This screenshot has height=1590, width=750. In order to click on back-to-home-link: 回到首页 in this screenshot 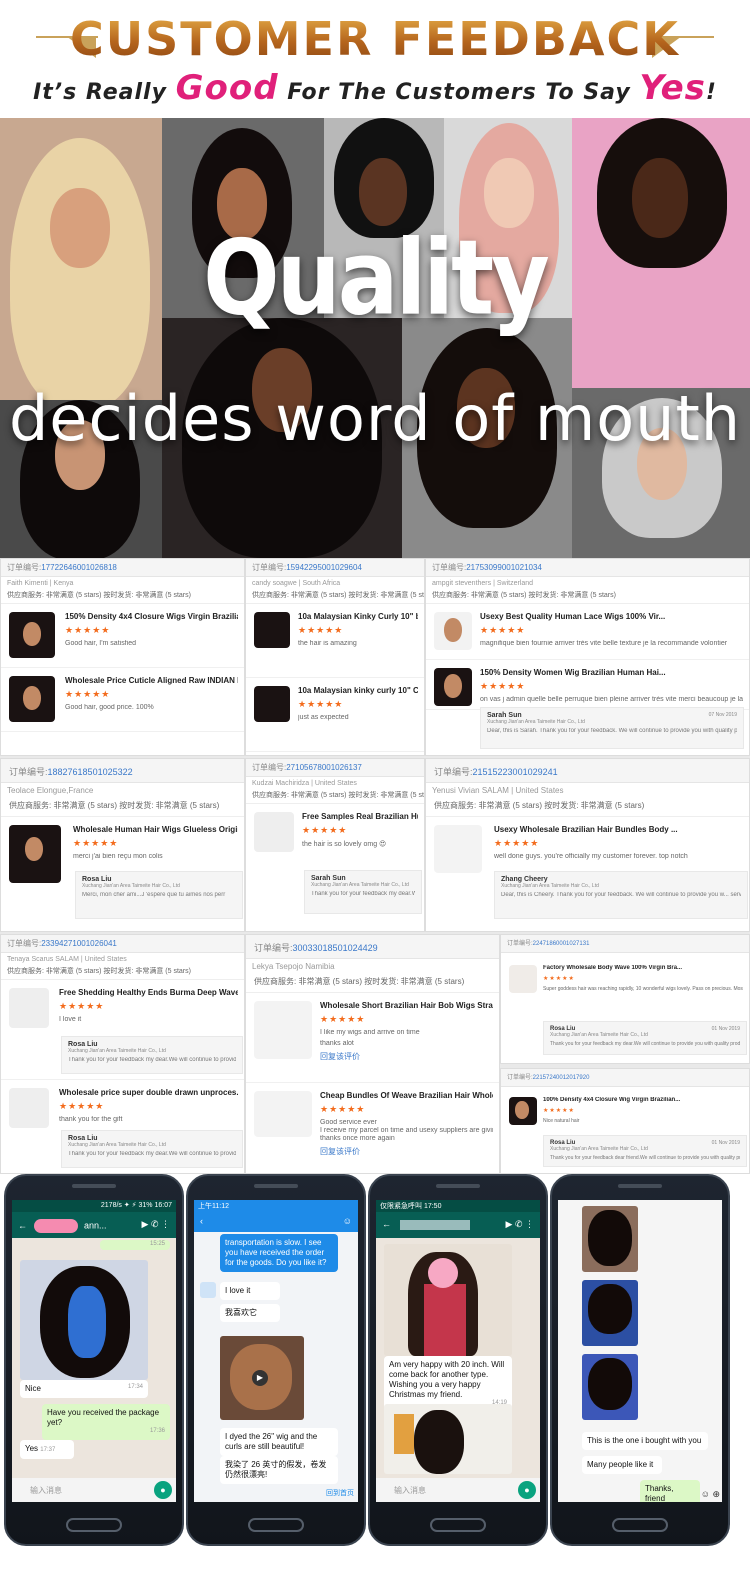, I will do `click(340, 1493)`.